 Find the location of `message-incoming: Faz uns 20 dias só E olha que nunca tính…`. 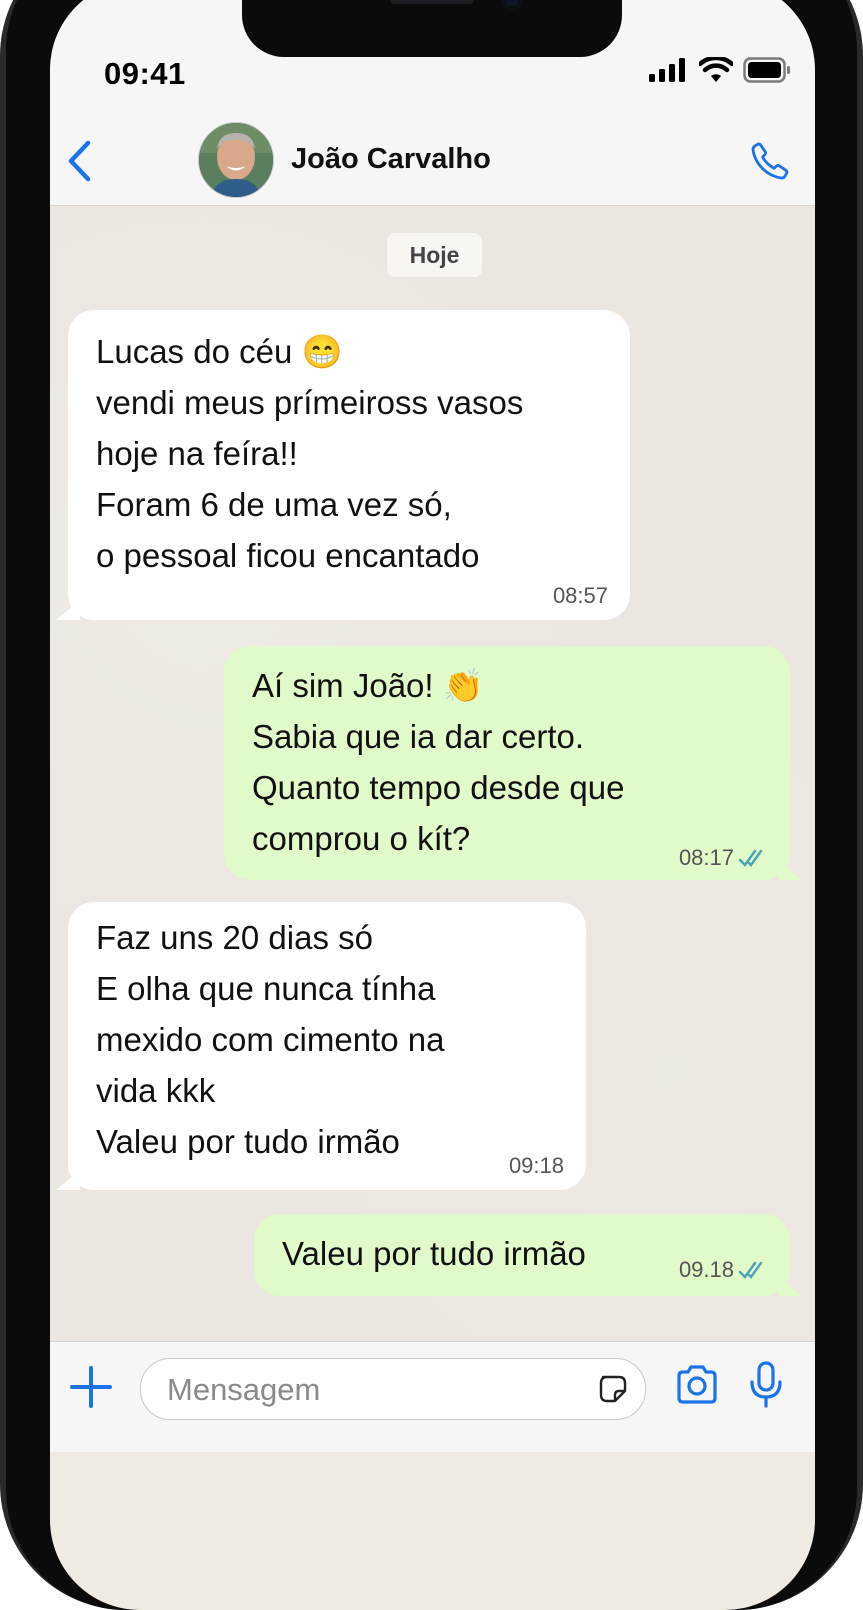

message-incoming: Faz uns 20 dias só E olha que nunca tính… is located at coordinates (321, 1046).